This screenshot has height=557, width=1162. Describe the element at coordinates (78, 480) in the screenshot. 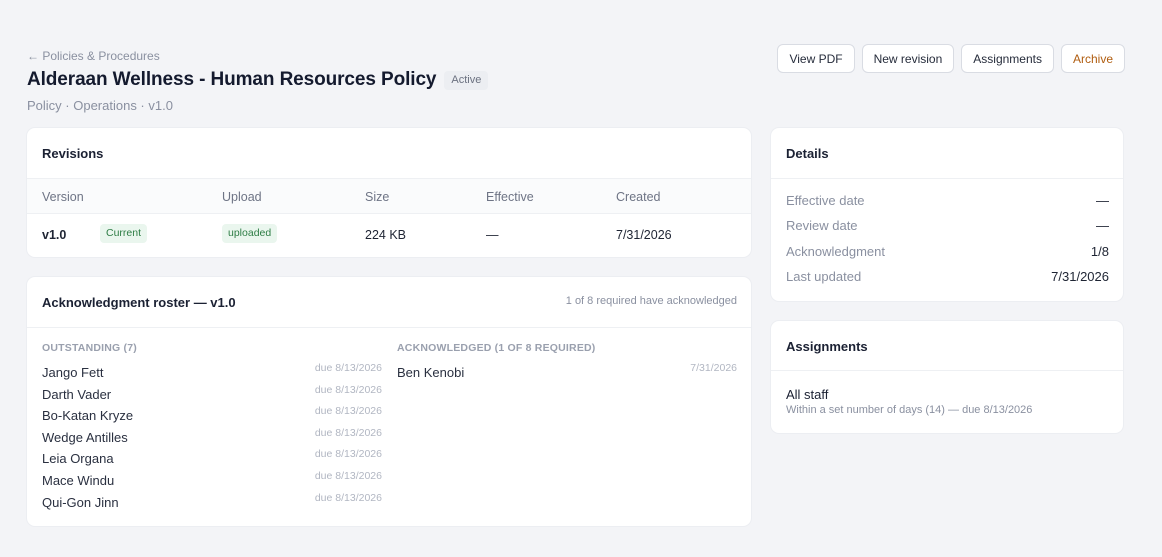

I see `person-name: Mace Windu` at that location.